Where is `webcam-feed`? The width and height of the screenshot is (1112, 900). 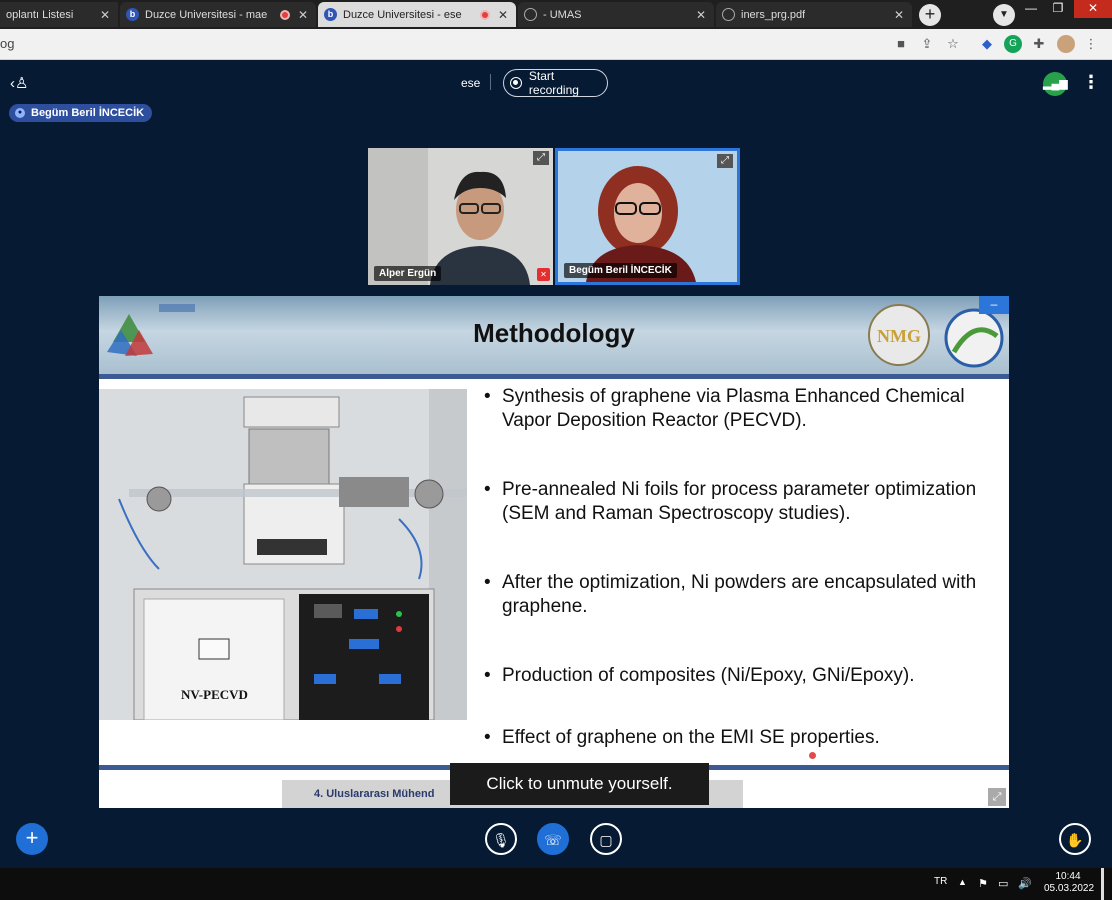 webcam-feed is located at coordinates (460, 216).